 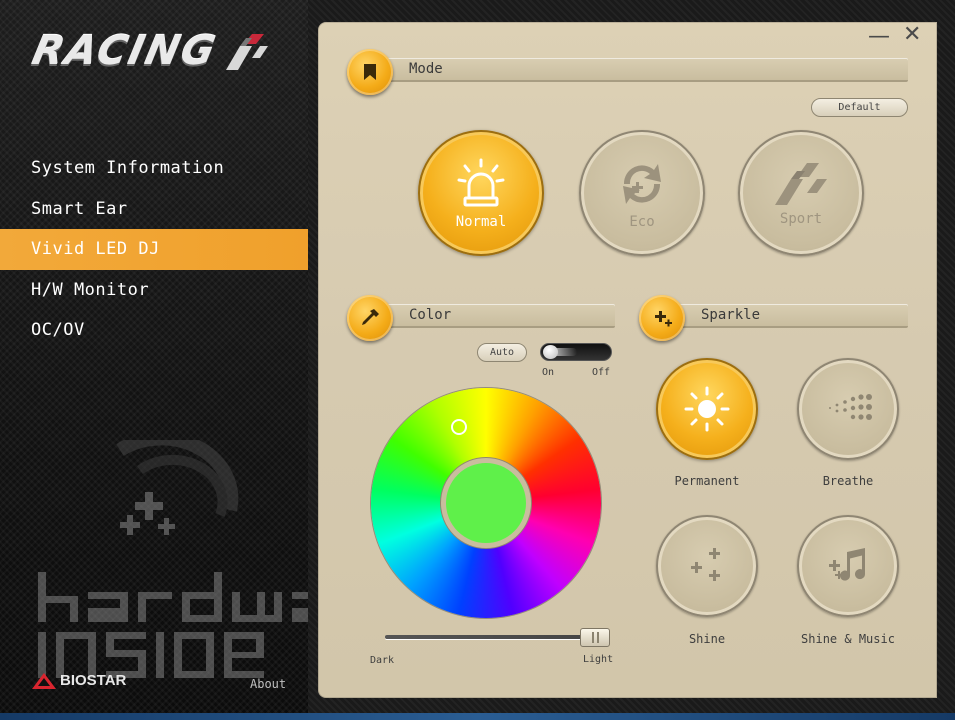 I want to click on sparkle-section-icon, so click(x=662, y=318).